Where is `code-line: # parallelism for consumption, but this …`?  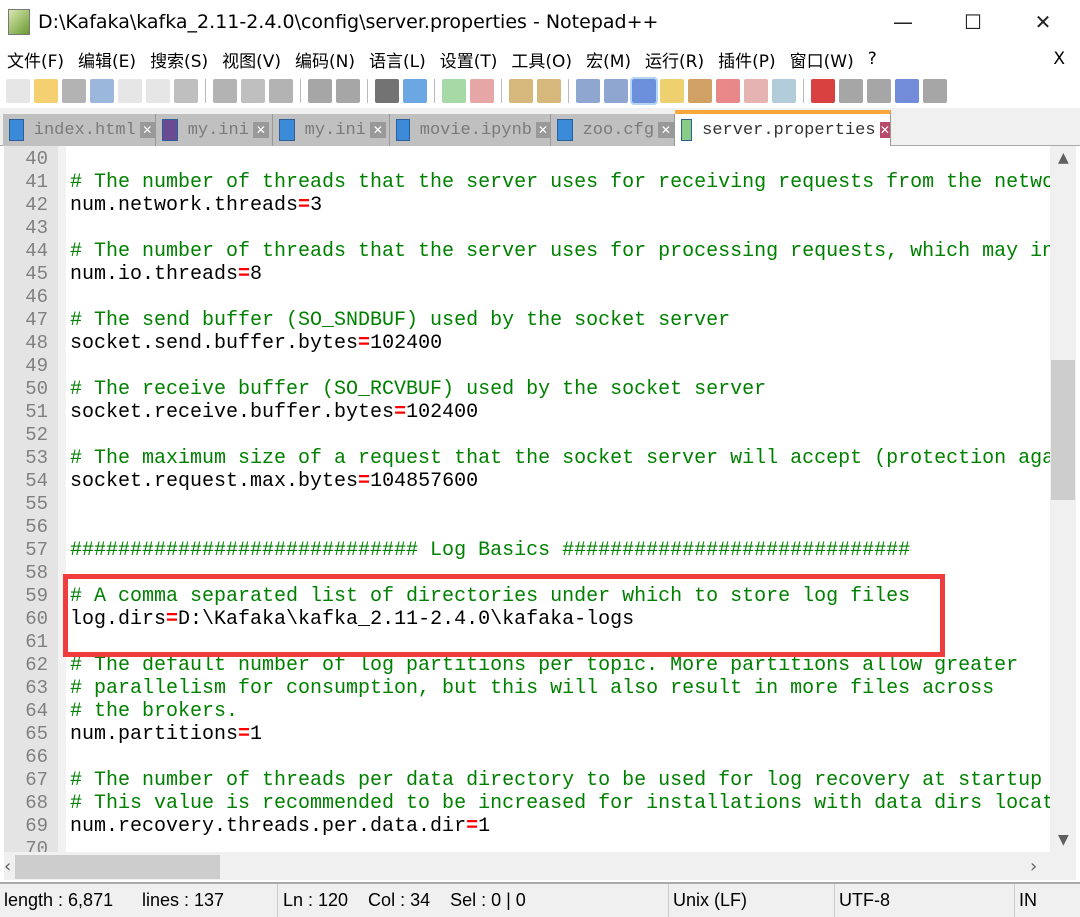
code-line: # parallelism for consumption, but this … is located at coordinates (532, 688).